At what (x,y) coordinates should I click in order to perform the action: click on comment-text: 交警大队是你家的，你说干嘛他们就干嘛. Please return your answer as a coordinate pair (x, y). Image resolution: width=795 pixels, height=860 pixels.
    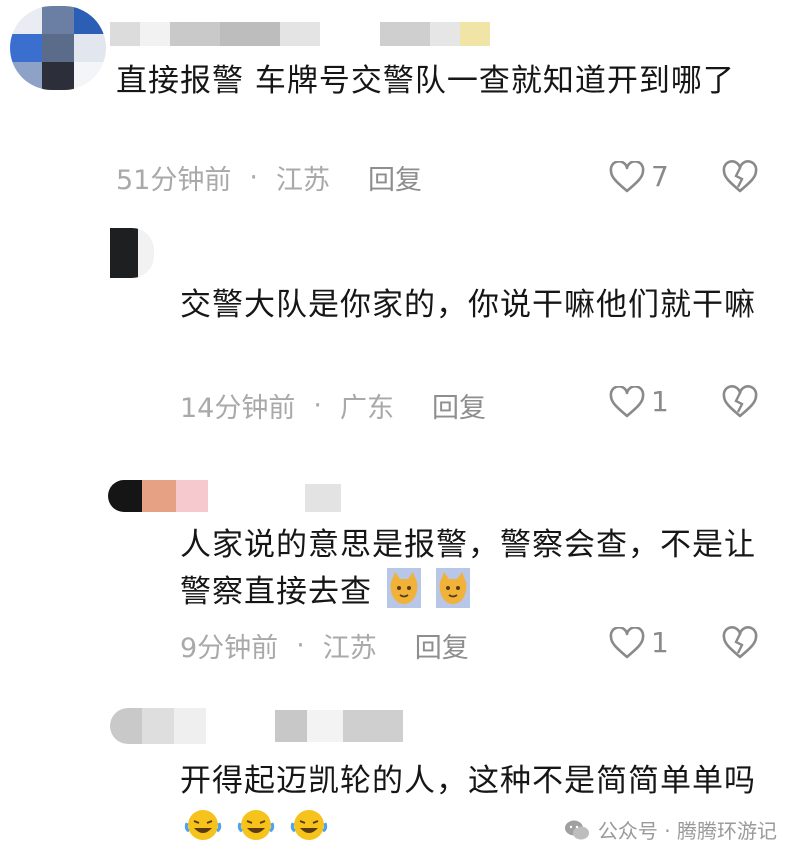
    Looking at the image, I should click on (468, 305).